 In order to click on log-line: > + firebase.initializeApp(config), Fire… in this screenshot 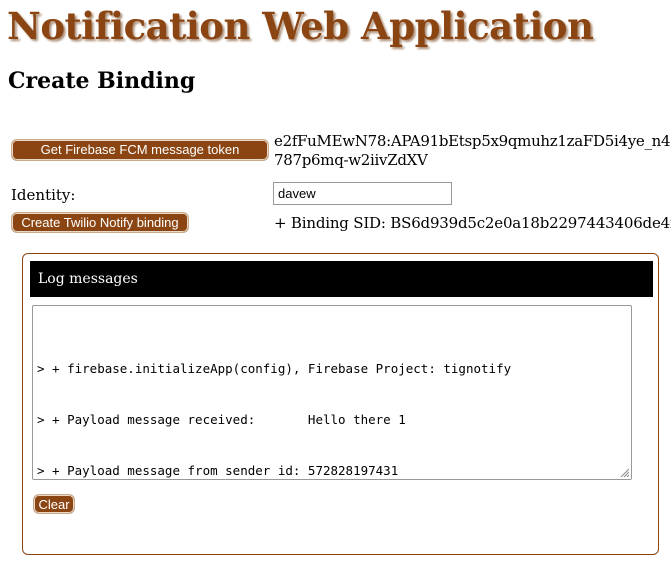, I will do `click(274, 368)`.